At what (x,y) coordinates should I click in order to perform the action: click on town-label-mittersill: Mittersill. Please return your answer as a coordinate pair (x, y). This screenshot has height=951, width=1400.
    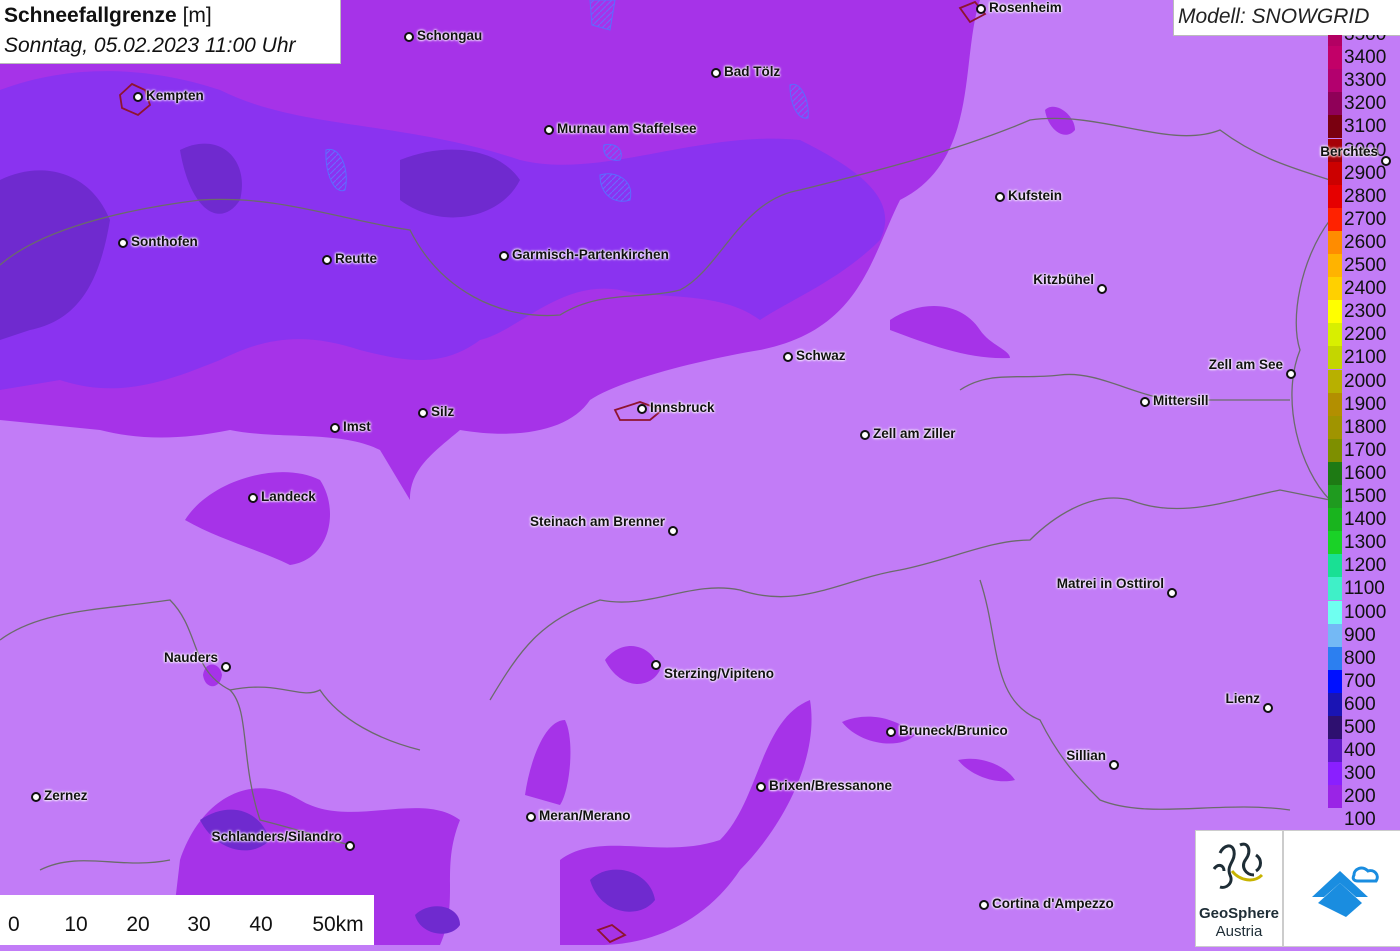
    Looking at the image, I should click on (1181, 400).